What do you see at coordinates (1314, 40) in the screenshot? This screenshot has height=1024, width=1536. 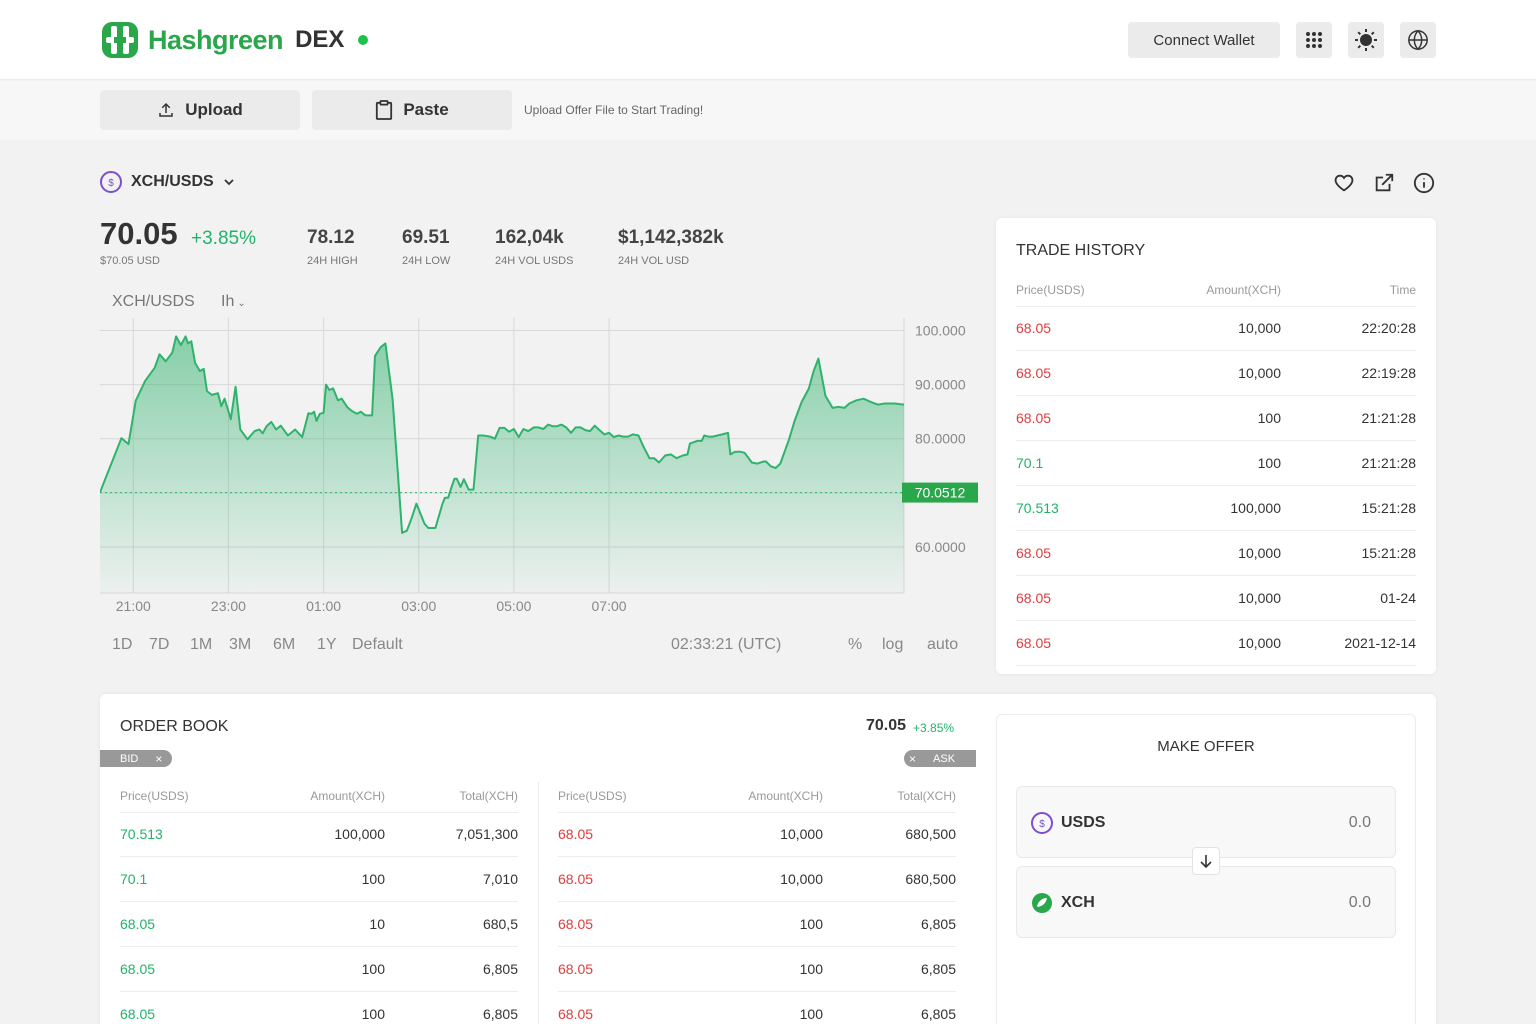 I see `apps-button` at bounding box center [1314, 40].